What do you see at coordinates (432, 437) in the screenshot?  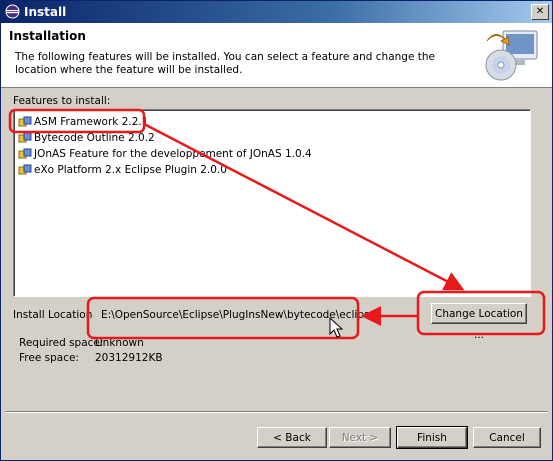 I see `finish-button: Finish` at bounding box center [432, 437].